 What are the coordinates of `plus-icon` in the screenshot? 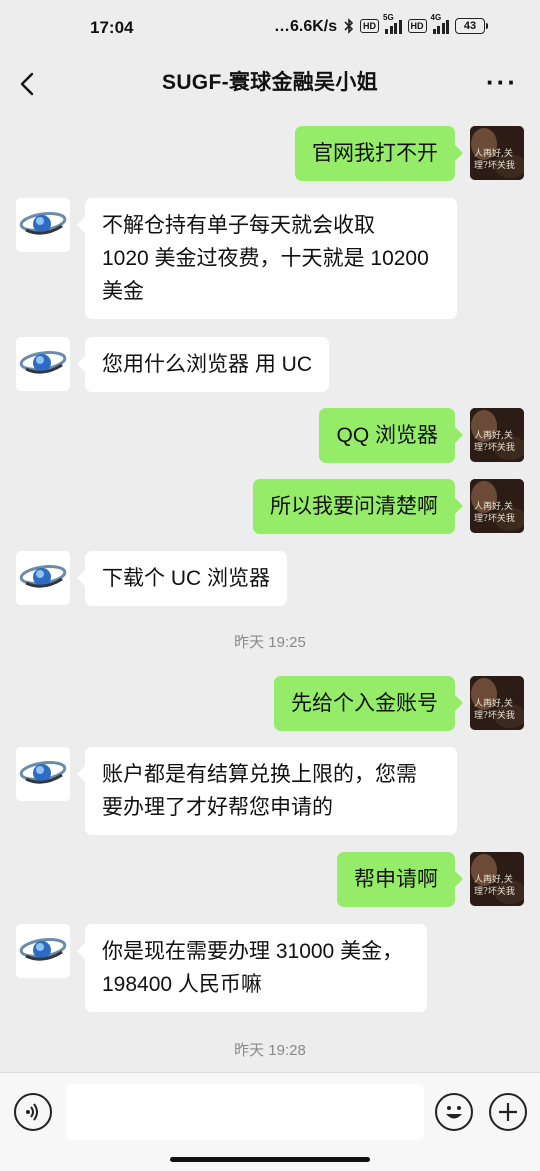 It's located at (508, 1112).